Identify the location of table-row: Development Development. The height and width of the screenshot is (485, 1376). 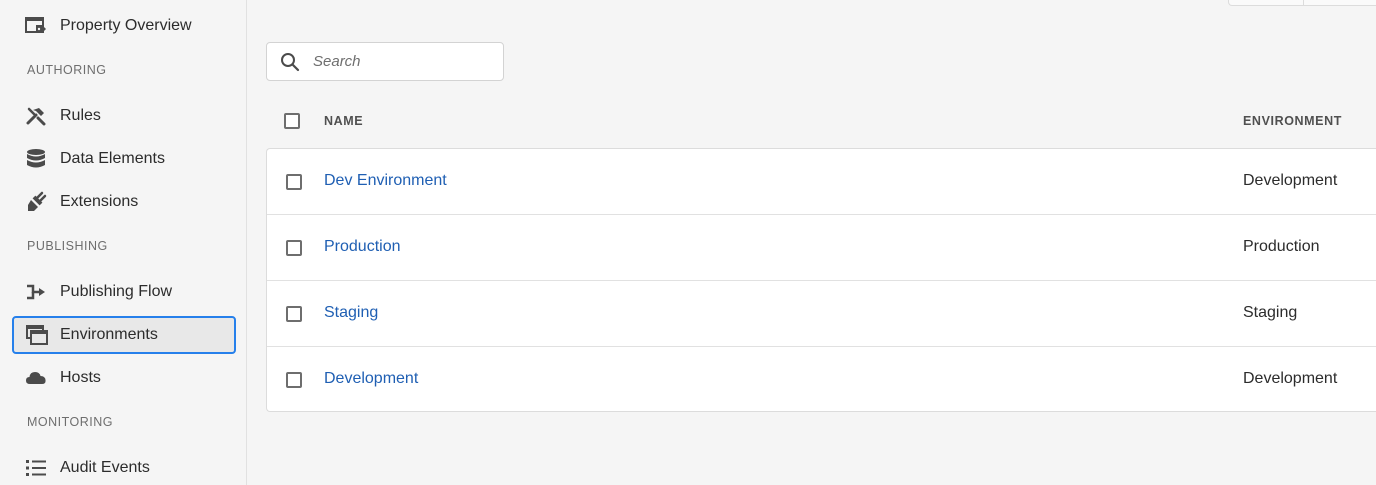
(821, 380).